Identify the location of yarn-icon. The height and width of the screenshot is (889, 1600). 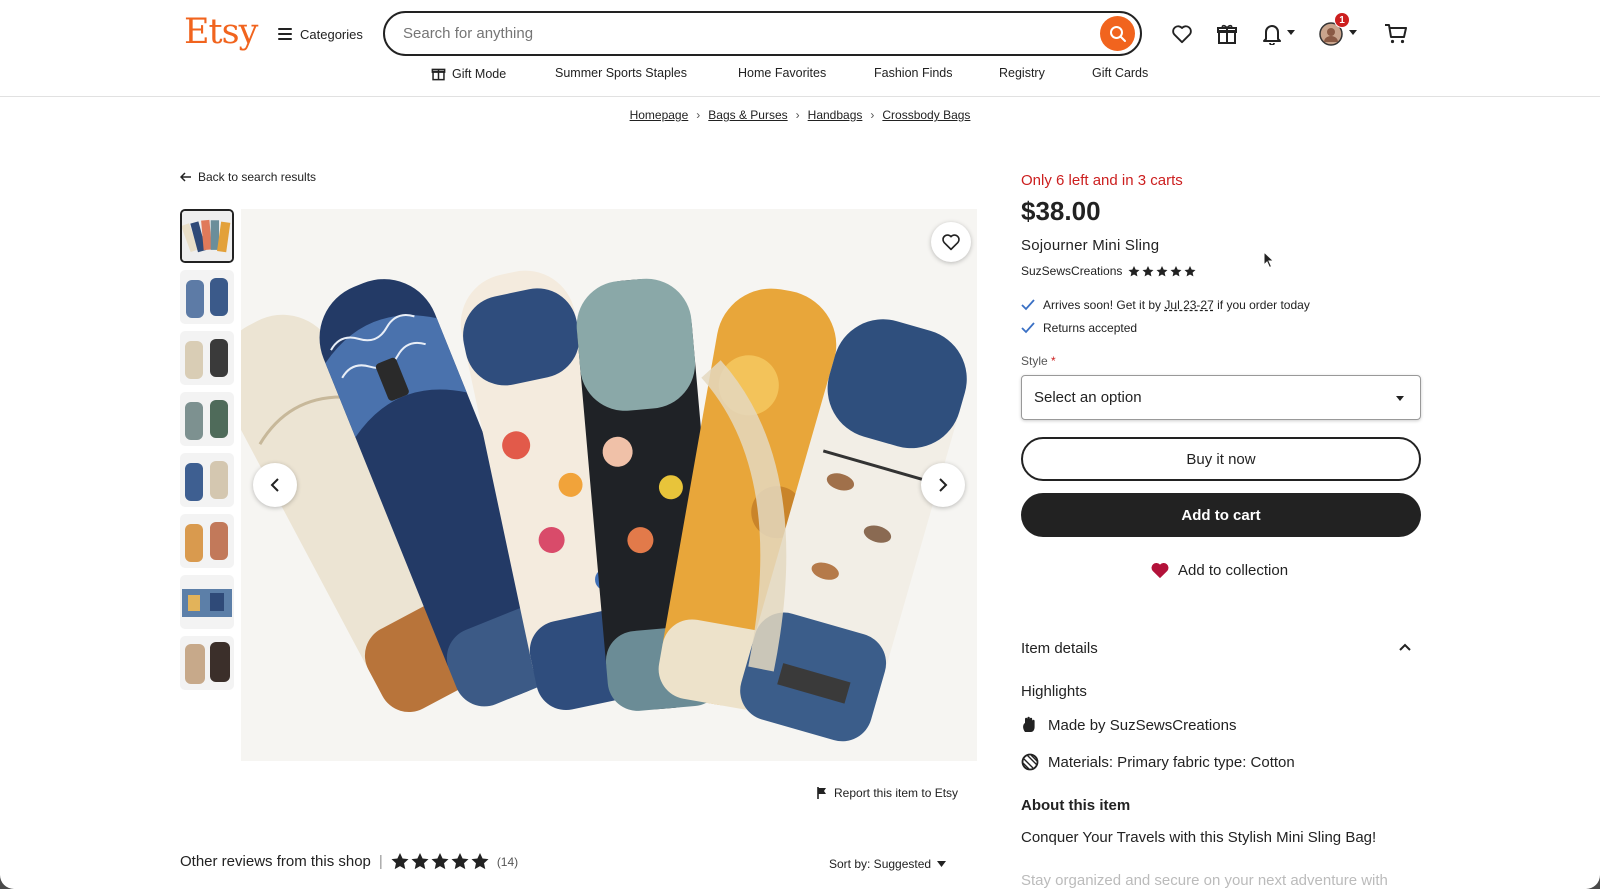
(1030, 762).